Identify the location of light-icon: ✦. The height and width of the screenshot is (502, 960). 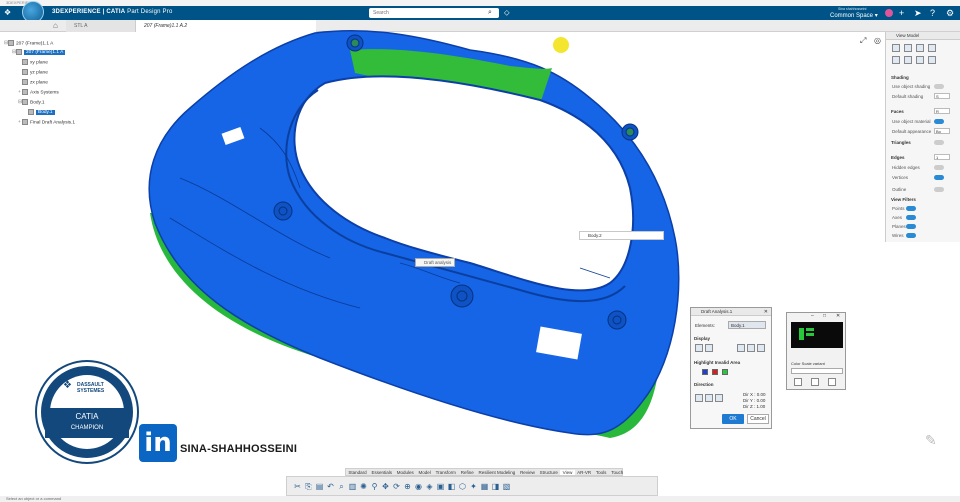
(473, 486).